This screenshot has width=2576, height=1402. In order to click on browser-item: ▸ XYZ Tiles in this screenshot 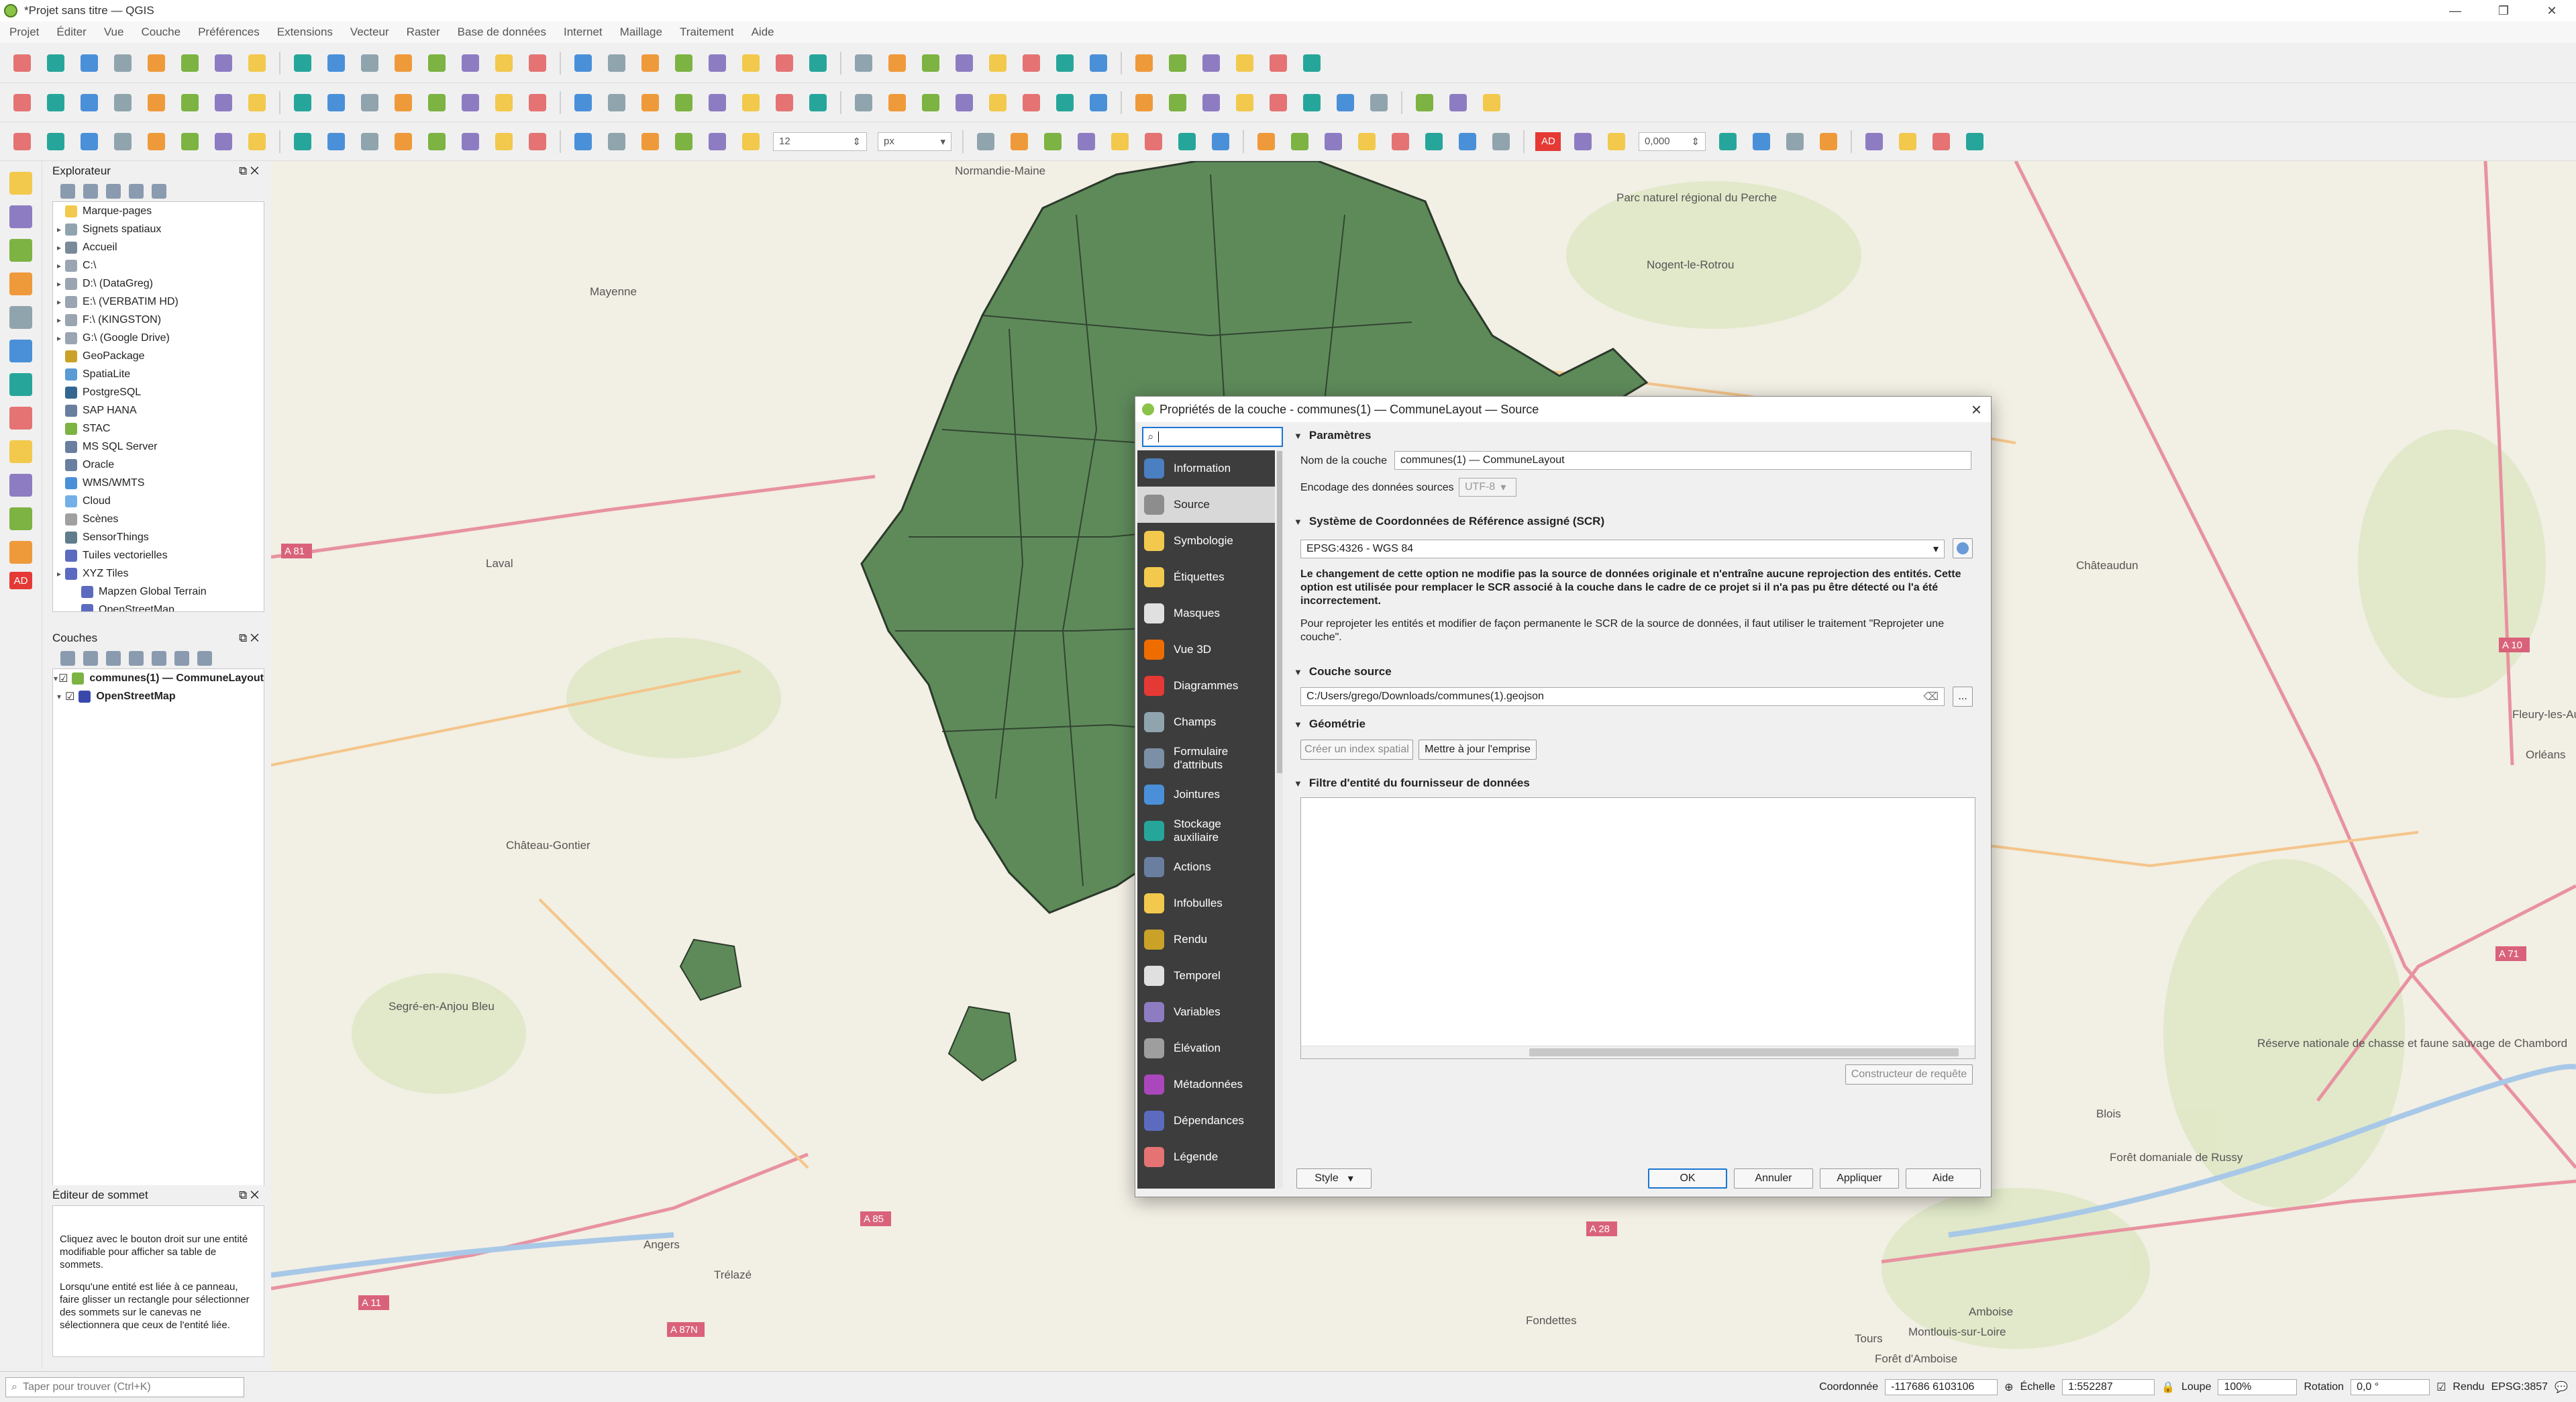, I will do `click(158, 573)`.